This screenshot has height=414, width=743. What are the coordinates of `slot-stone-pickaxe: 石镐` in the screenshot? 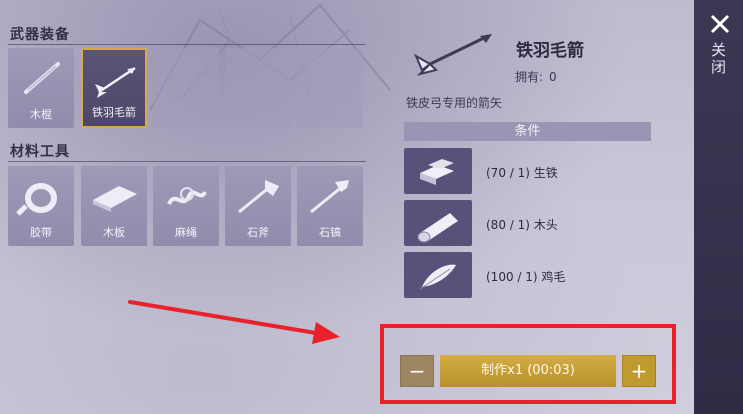 It's located at (330, 206).